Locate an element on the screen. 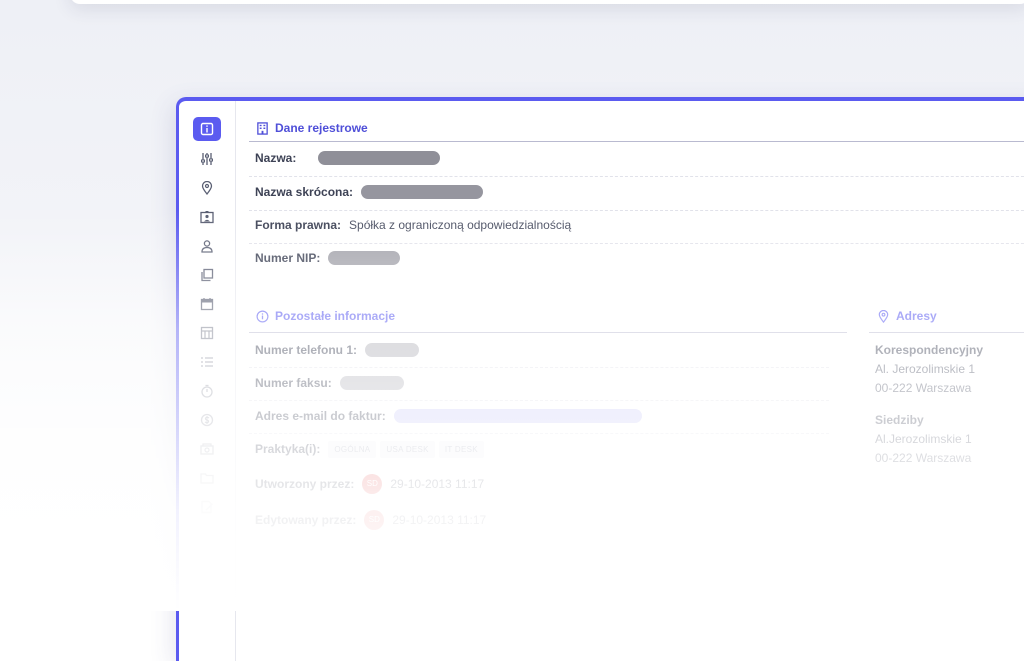 Image resolution: width=1024 pixels, height=661 pixels. fax-label: Numer faksu: is located at coordinates (293, 383).